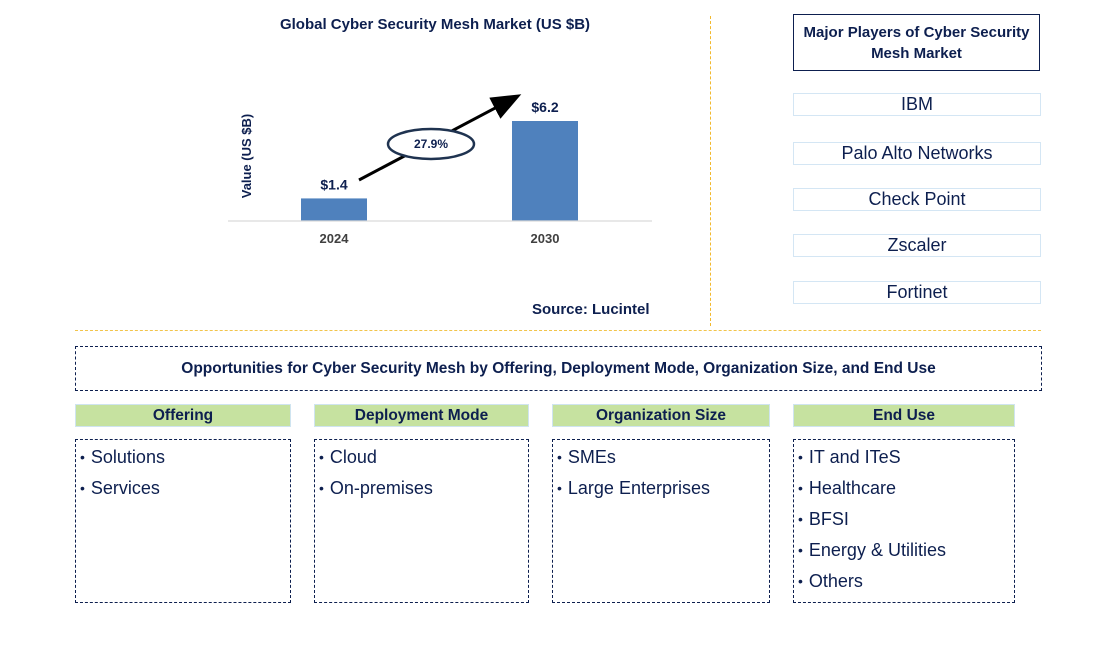  What do you see at coordinates (558, 330) in the screenshot?
I see `horizontal-divider` at bounding box center [558, 330].